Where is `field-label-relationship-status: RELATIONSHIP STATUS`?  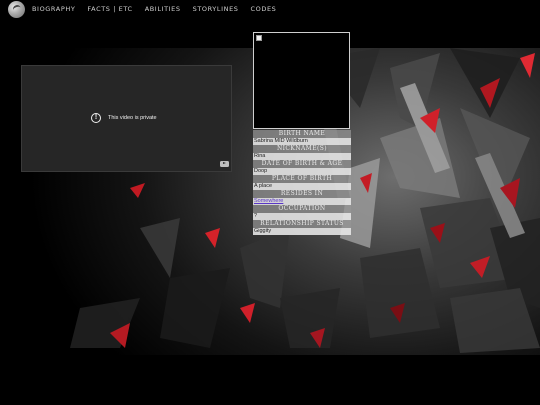
field-label-relationship-status: RELATIONSHIP STATUS is located at coordinates (302, 224).